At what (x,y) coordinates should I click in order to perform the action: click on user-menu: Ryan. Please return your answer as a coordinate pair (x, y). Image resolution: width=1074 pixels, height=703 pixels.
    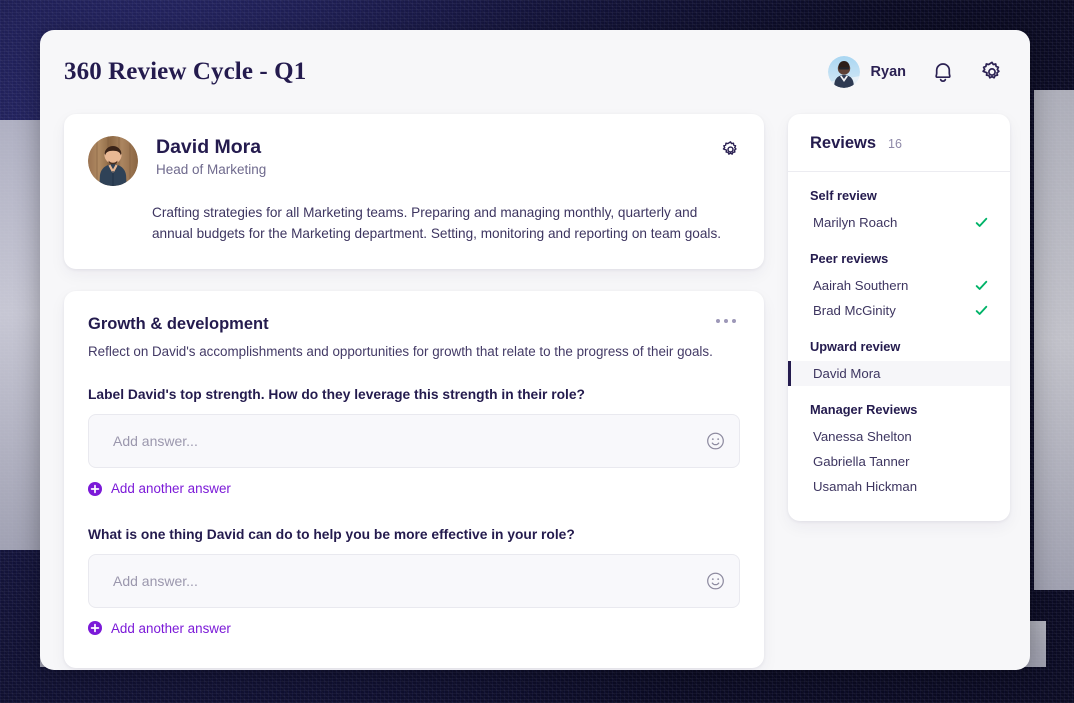
    Looking at the image, I should click on (866, 72).